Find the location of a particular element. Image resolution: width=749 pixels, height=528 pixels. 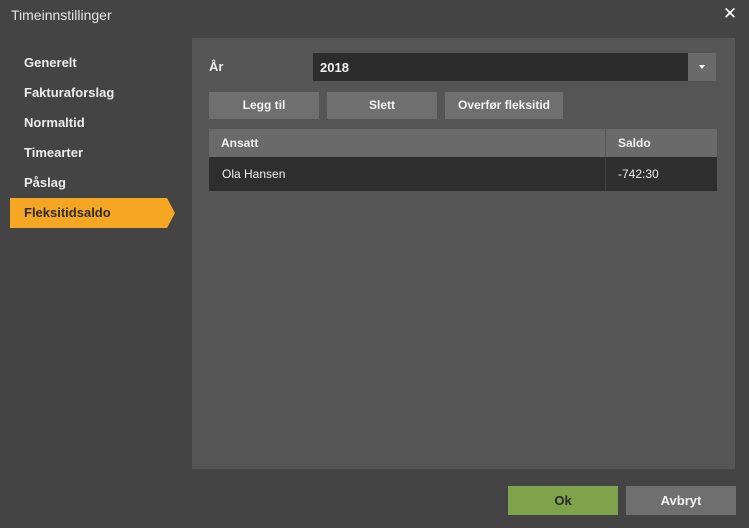

sidebar-item-label: Fleksitidsaldo is located at coordinates (67, 212).